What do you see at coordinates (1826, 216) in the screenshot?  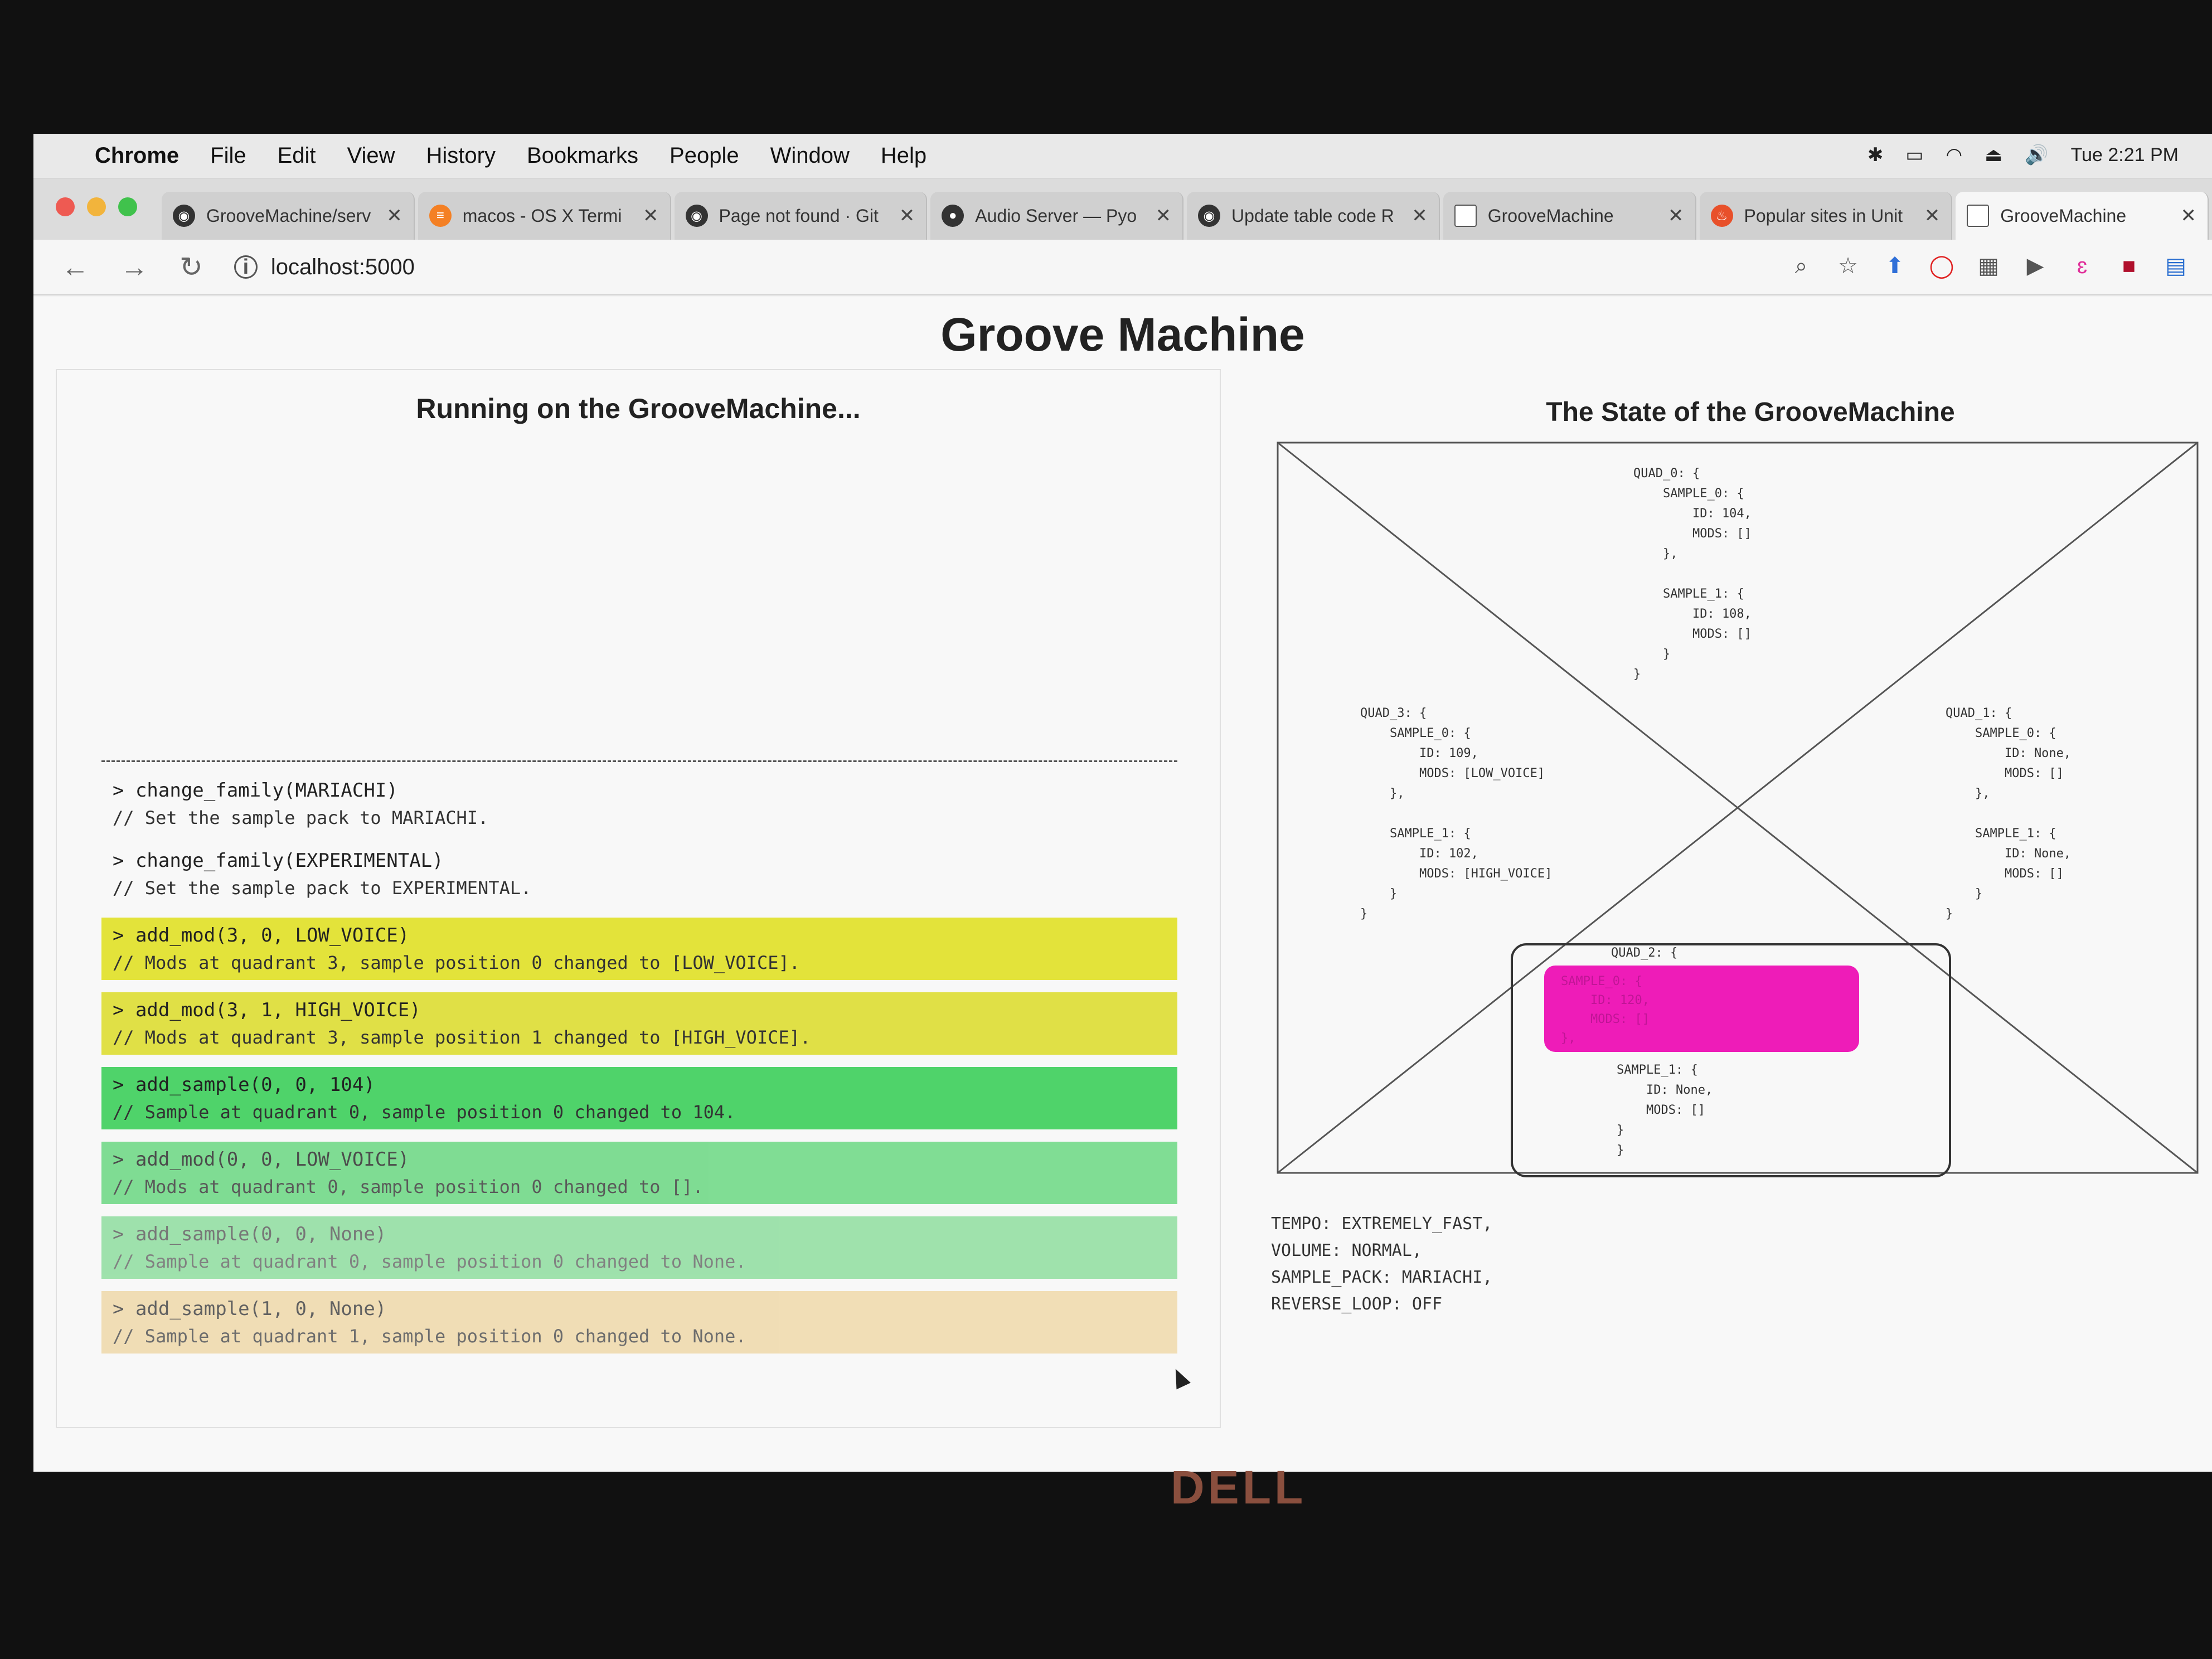 I see `tab: ♨ Popular sites in Unit ✕` at bounding box center [1826, 216].